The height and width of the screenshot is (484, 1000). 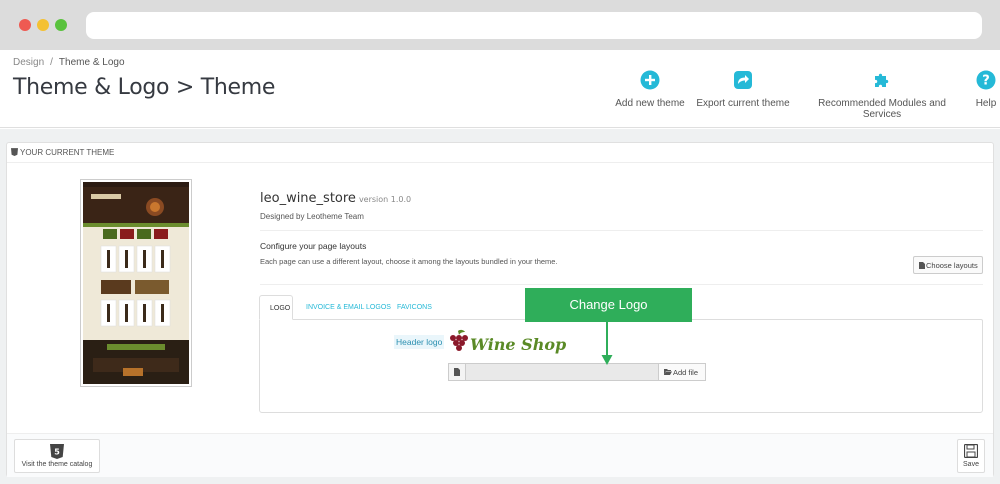 What do you see at coordinates (43, 25) in the screenshot?
I see `minimize-window-dot` at bounding box center [43, 25].